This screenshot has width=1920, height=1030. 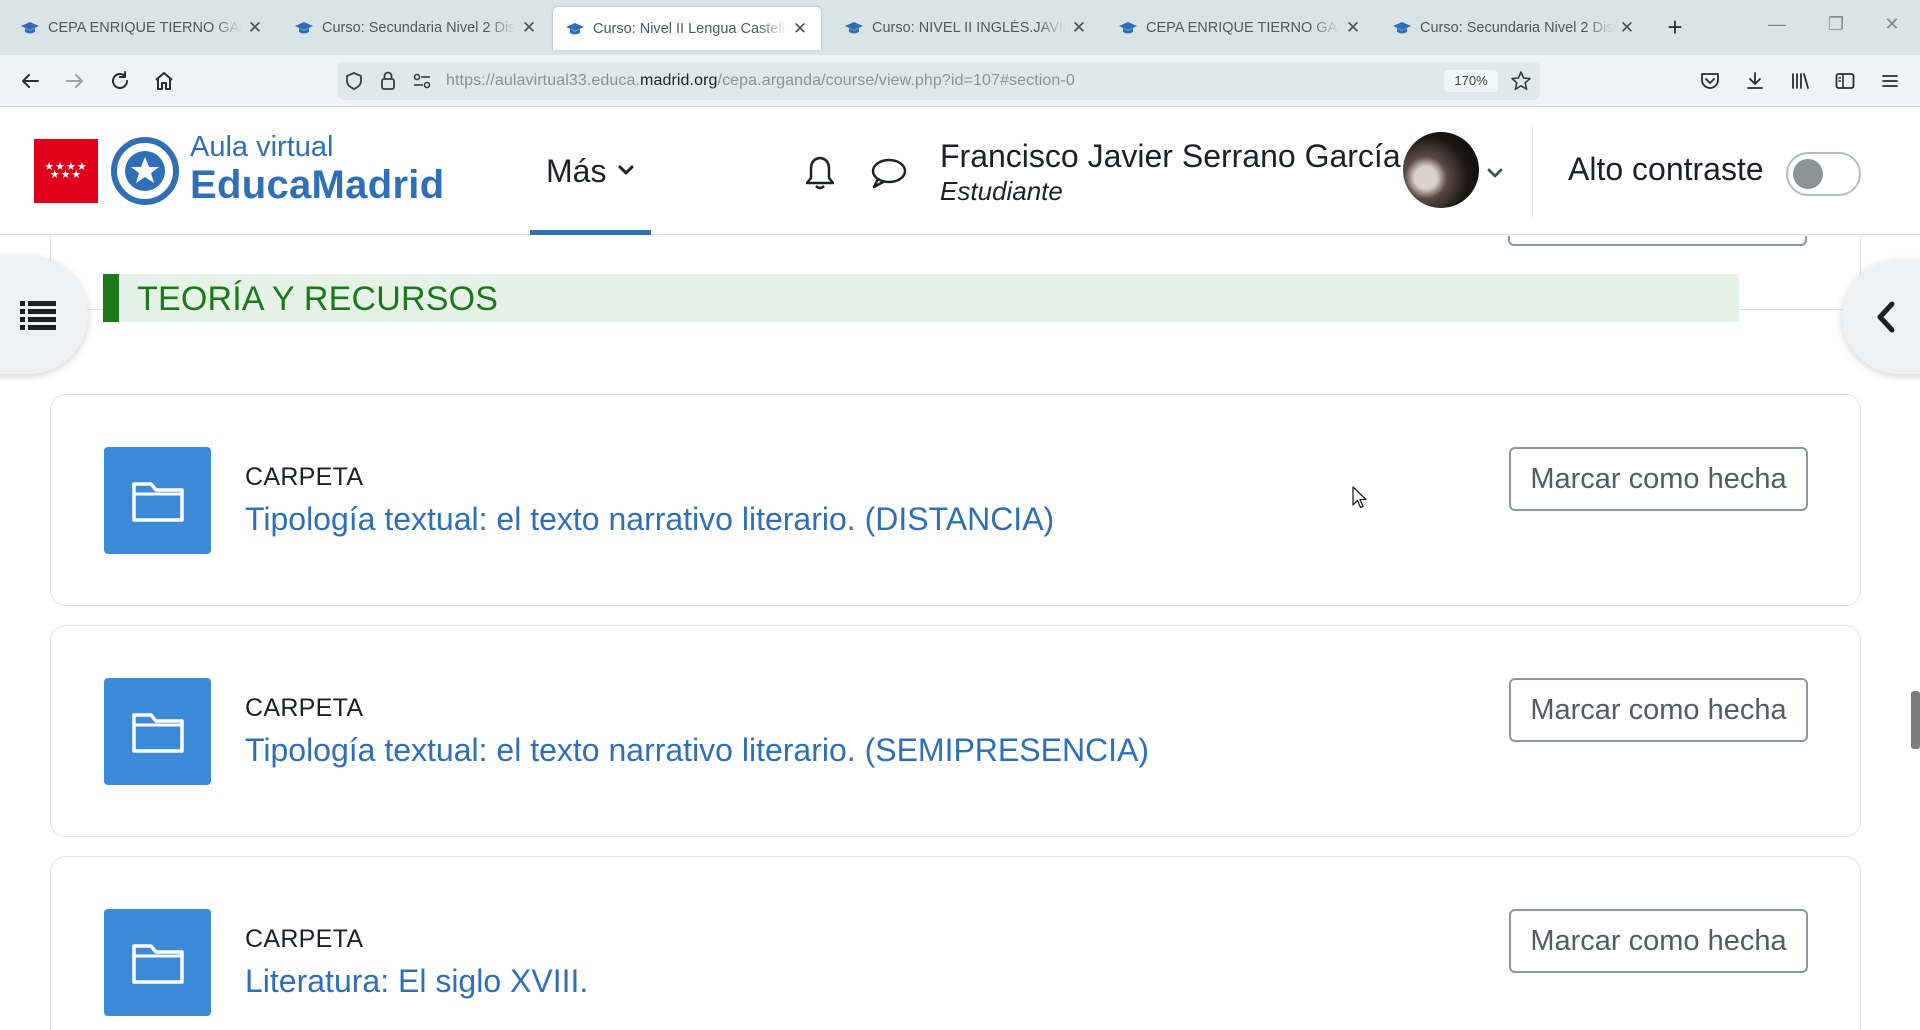 I want to click on home-icon, so click(x=164, y=81).